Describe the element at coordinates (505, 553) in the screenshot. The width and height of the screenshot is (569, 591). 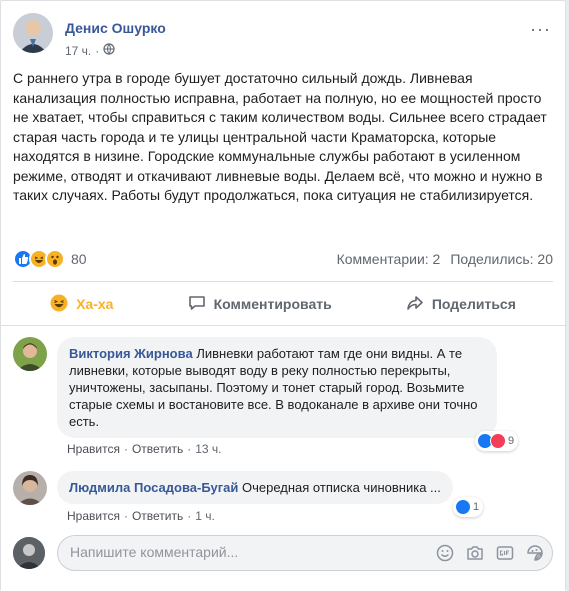
I see `gif-icon` at that location.